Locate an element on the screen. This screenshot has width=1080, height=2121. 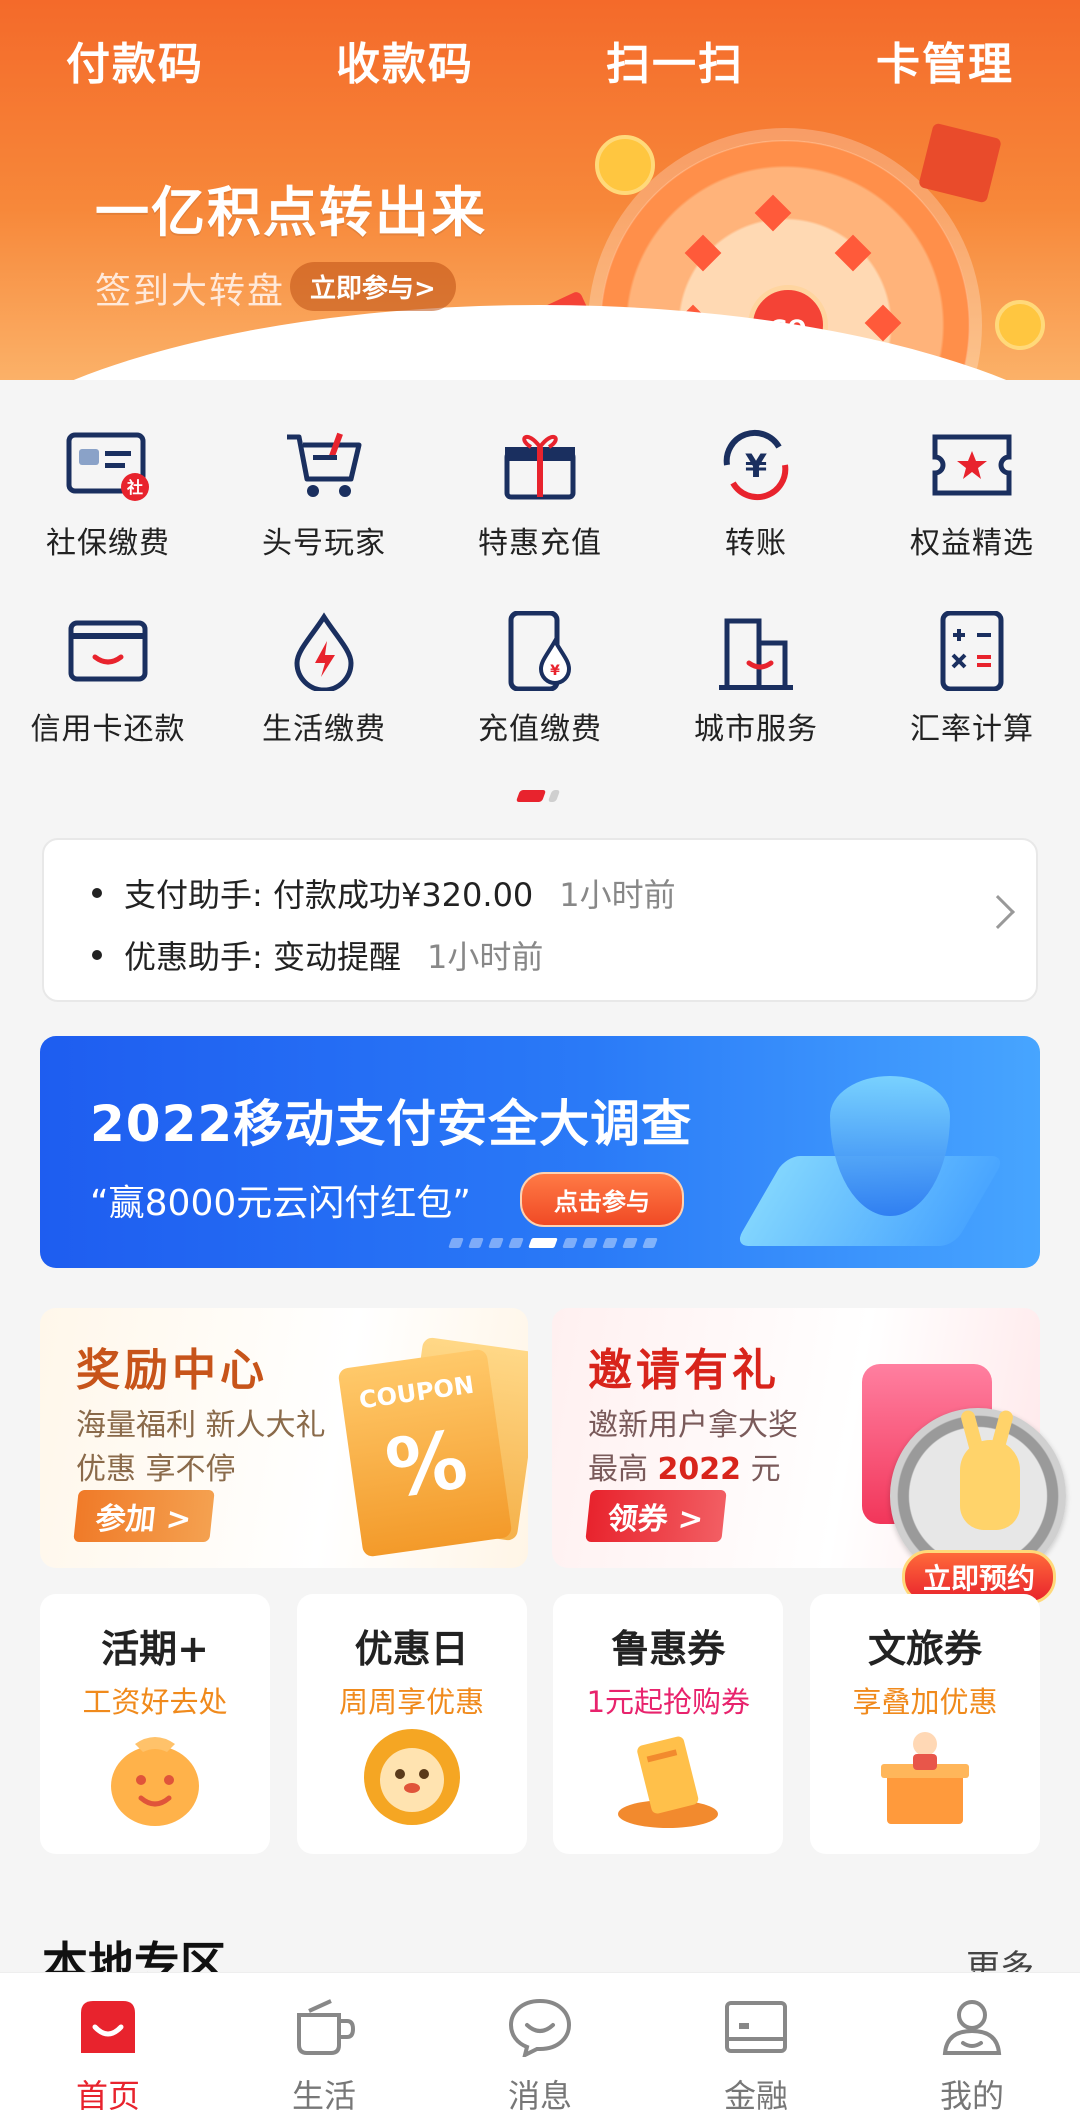
grid-item-label: 信用卡还款 is located at coordinates (108, 729).